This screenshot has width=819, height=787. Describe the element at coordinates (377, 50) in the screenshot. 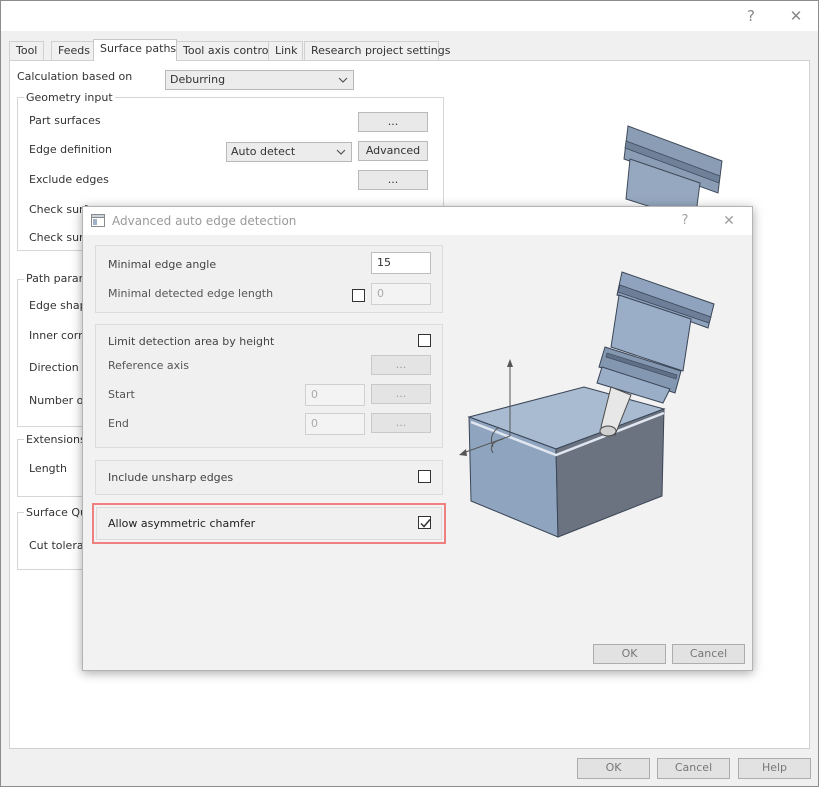

I see `tab-research-project-settings: Research project settings` at that location.